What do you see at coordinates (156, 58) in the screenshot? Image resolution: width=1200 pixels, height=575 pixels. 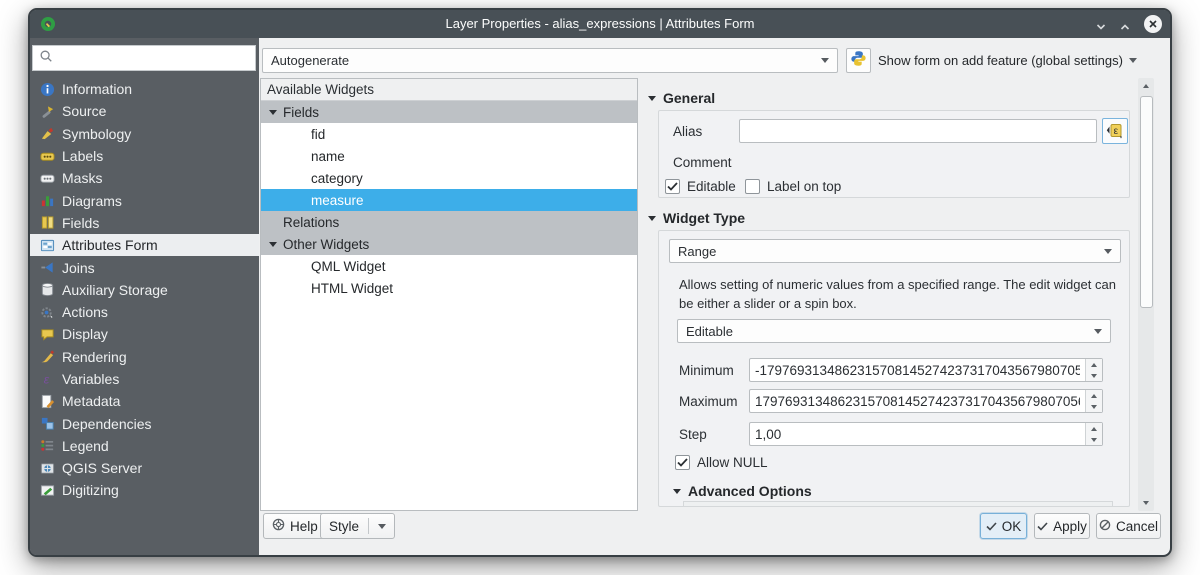 I see `search-input` at bounding box center [156, 58].